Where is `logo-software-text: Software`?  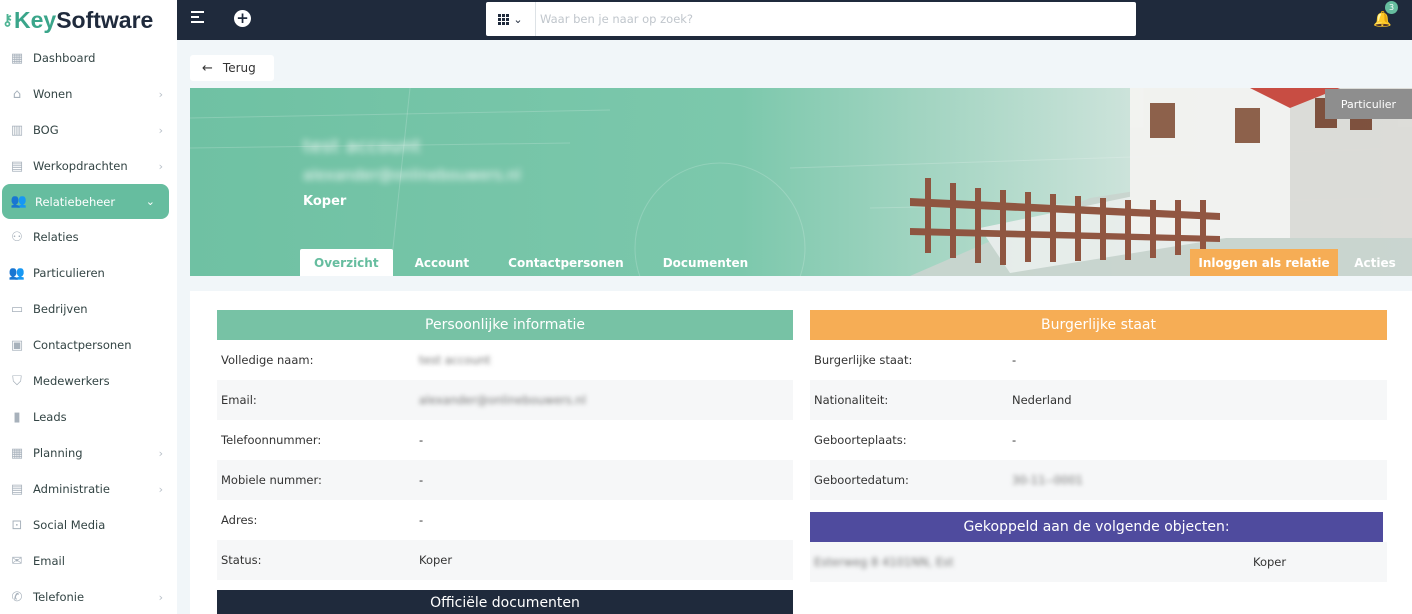
logo-software-text: Software is located at coordinates (105, 19).